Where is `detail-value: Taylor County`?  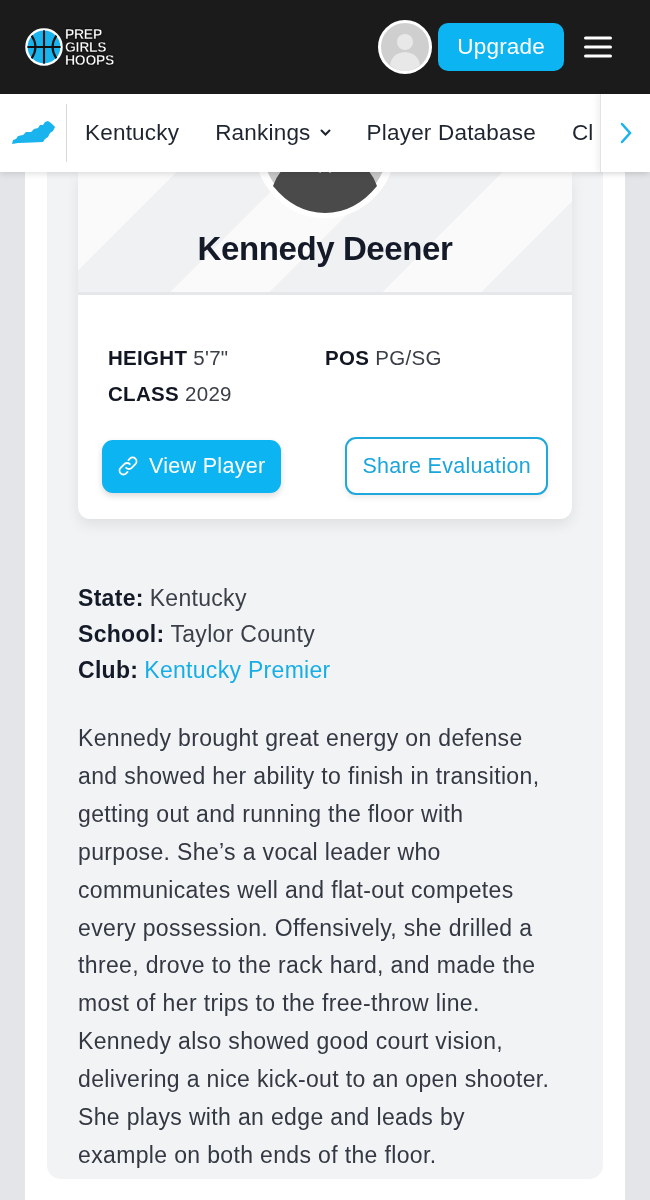 detail-value: Taylor County is located at coordinates (242, 634).